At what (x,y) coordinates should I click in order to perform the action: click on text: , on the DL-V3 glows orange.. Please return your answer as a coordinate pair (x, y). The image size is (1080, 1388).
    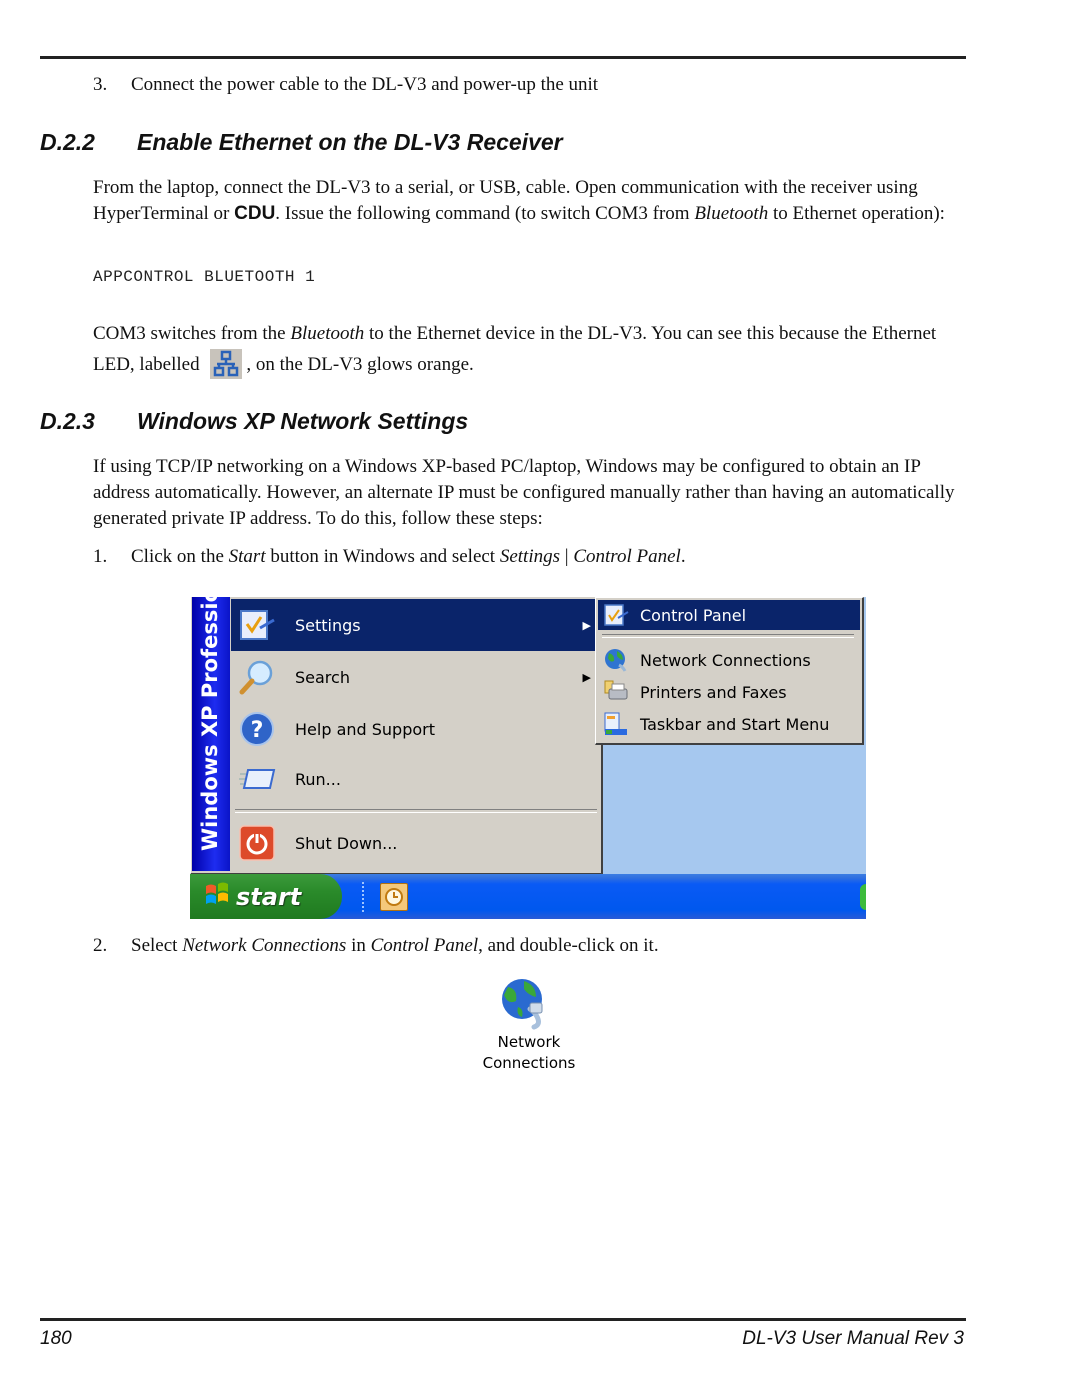
    Looking at the image, I should click on (360, 364).